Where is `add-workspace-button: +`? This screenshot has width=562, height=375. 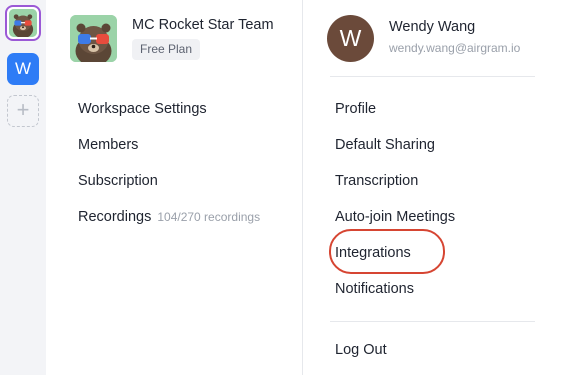 add-workspace-button: + is located at coordinates (23, 111).